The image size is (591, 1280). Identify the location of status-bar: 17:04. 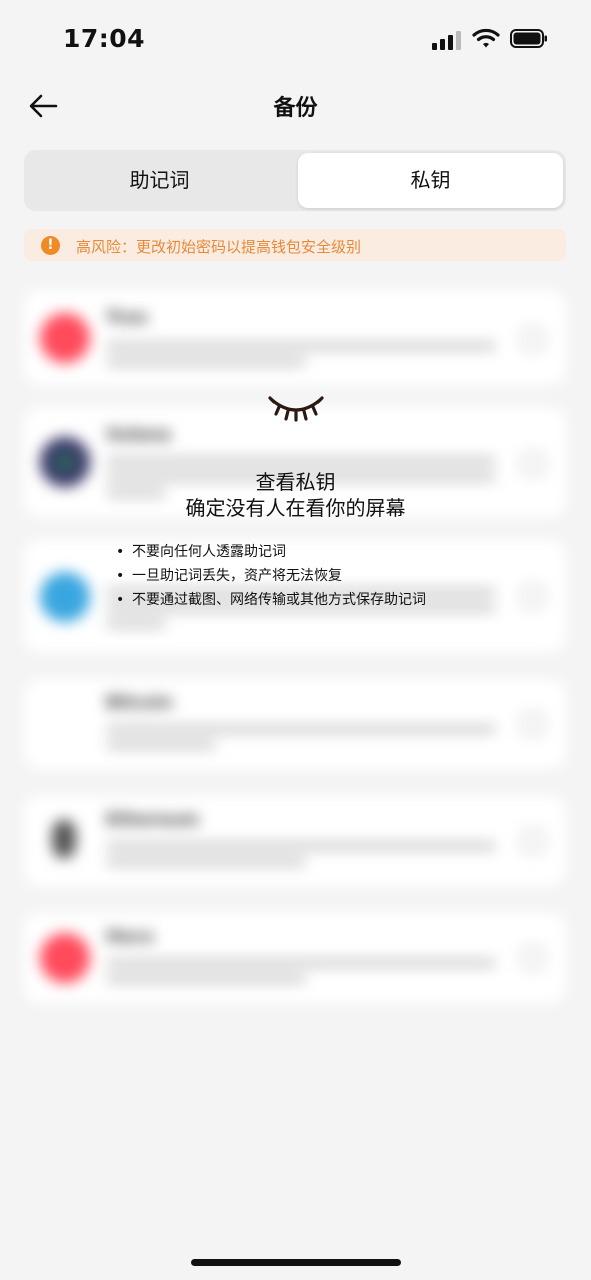
(295, 40).